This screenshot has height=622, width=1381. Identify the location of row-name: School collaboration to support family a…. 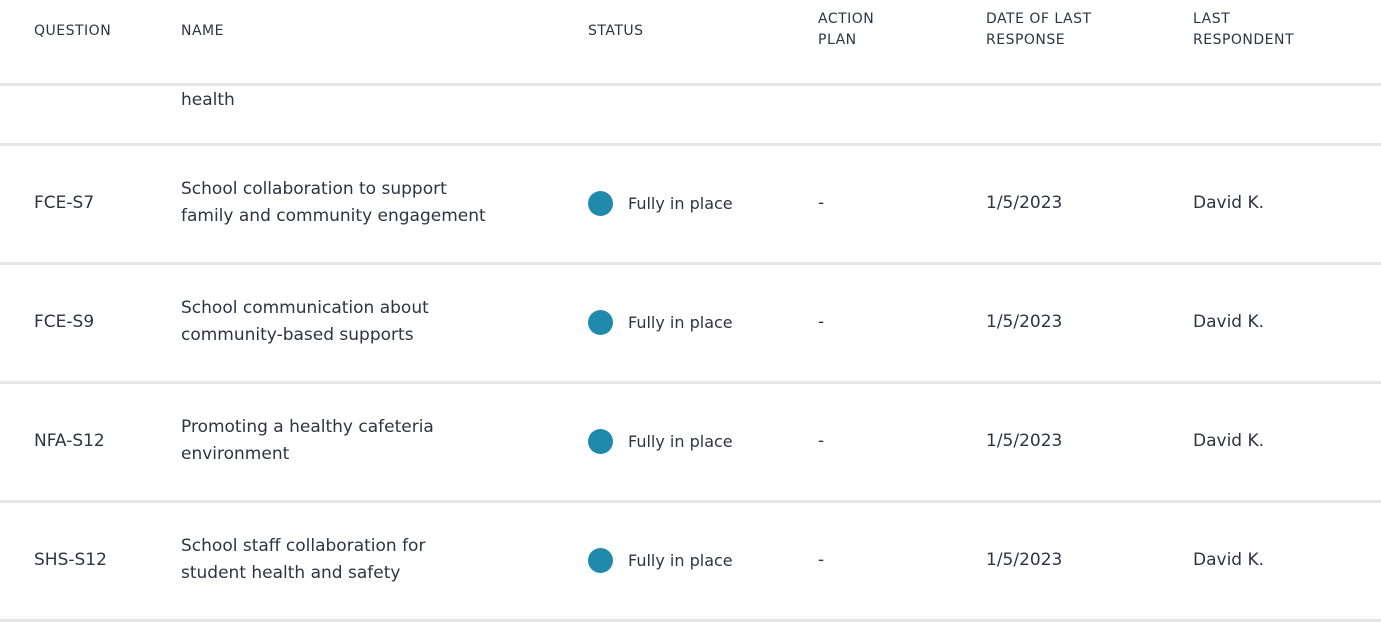
(366, 203).